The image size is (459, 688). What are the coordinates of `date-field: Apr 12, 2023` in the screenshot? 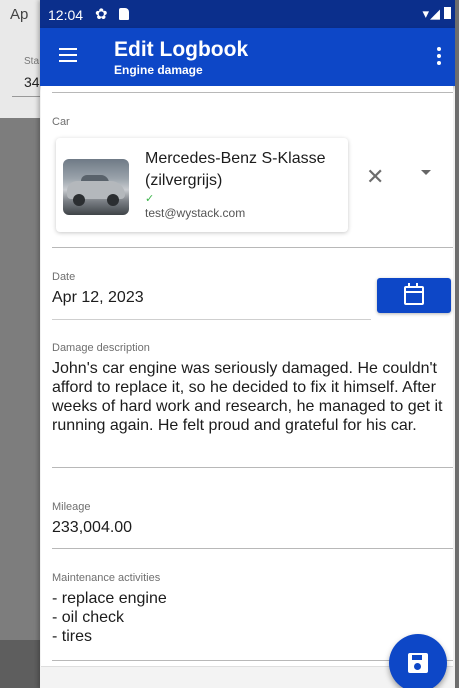 It's located at (98, 297).